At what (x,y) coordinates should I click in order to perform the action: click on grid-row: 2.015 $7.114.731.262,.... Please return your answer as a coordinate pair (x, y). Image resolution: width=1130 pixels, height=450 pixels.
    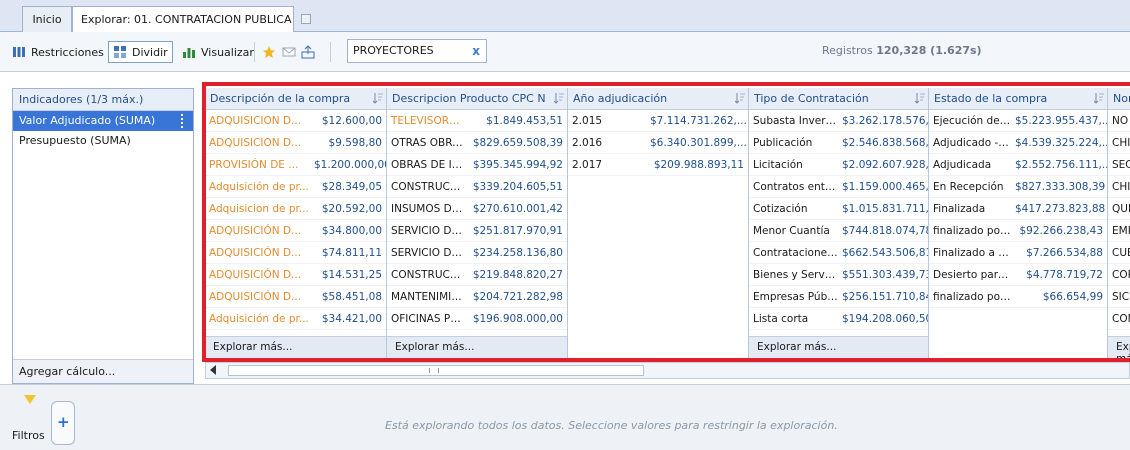
    Looking at the image, I should click on (658, 121).